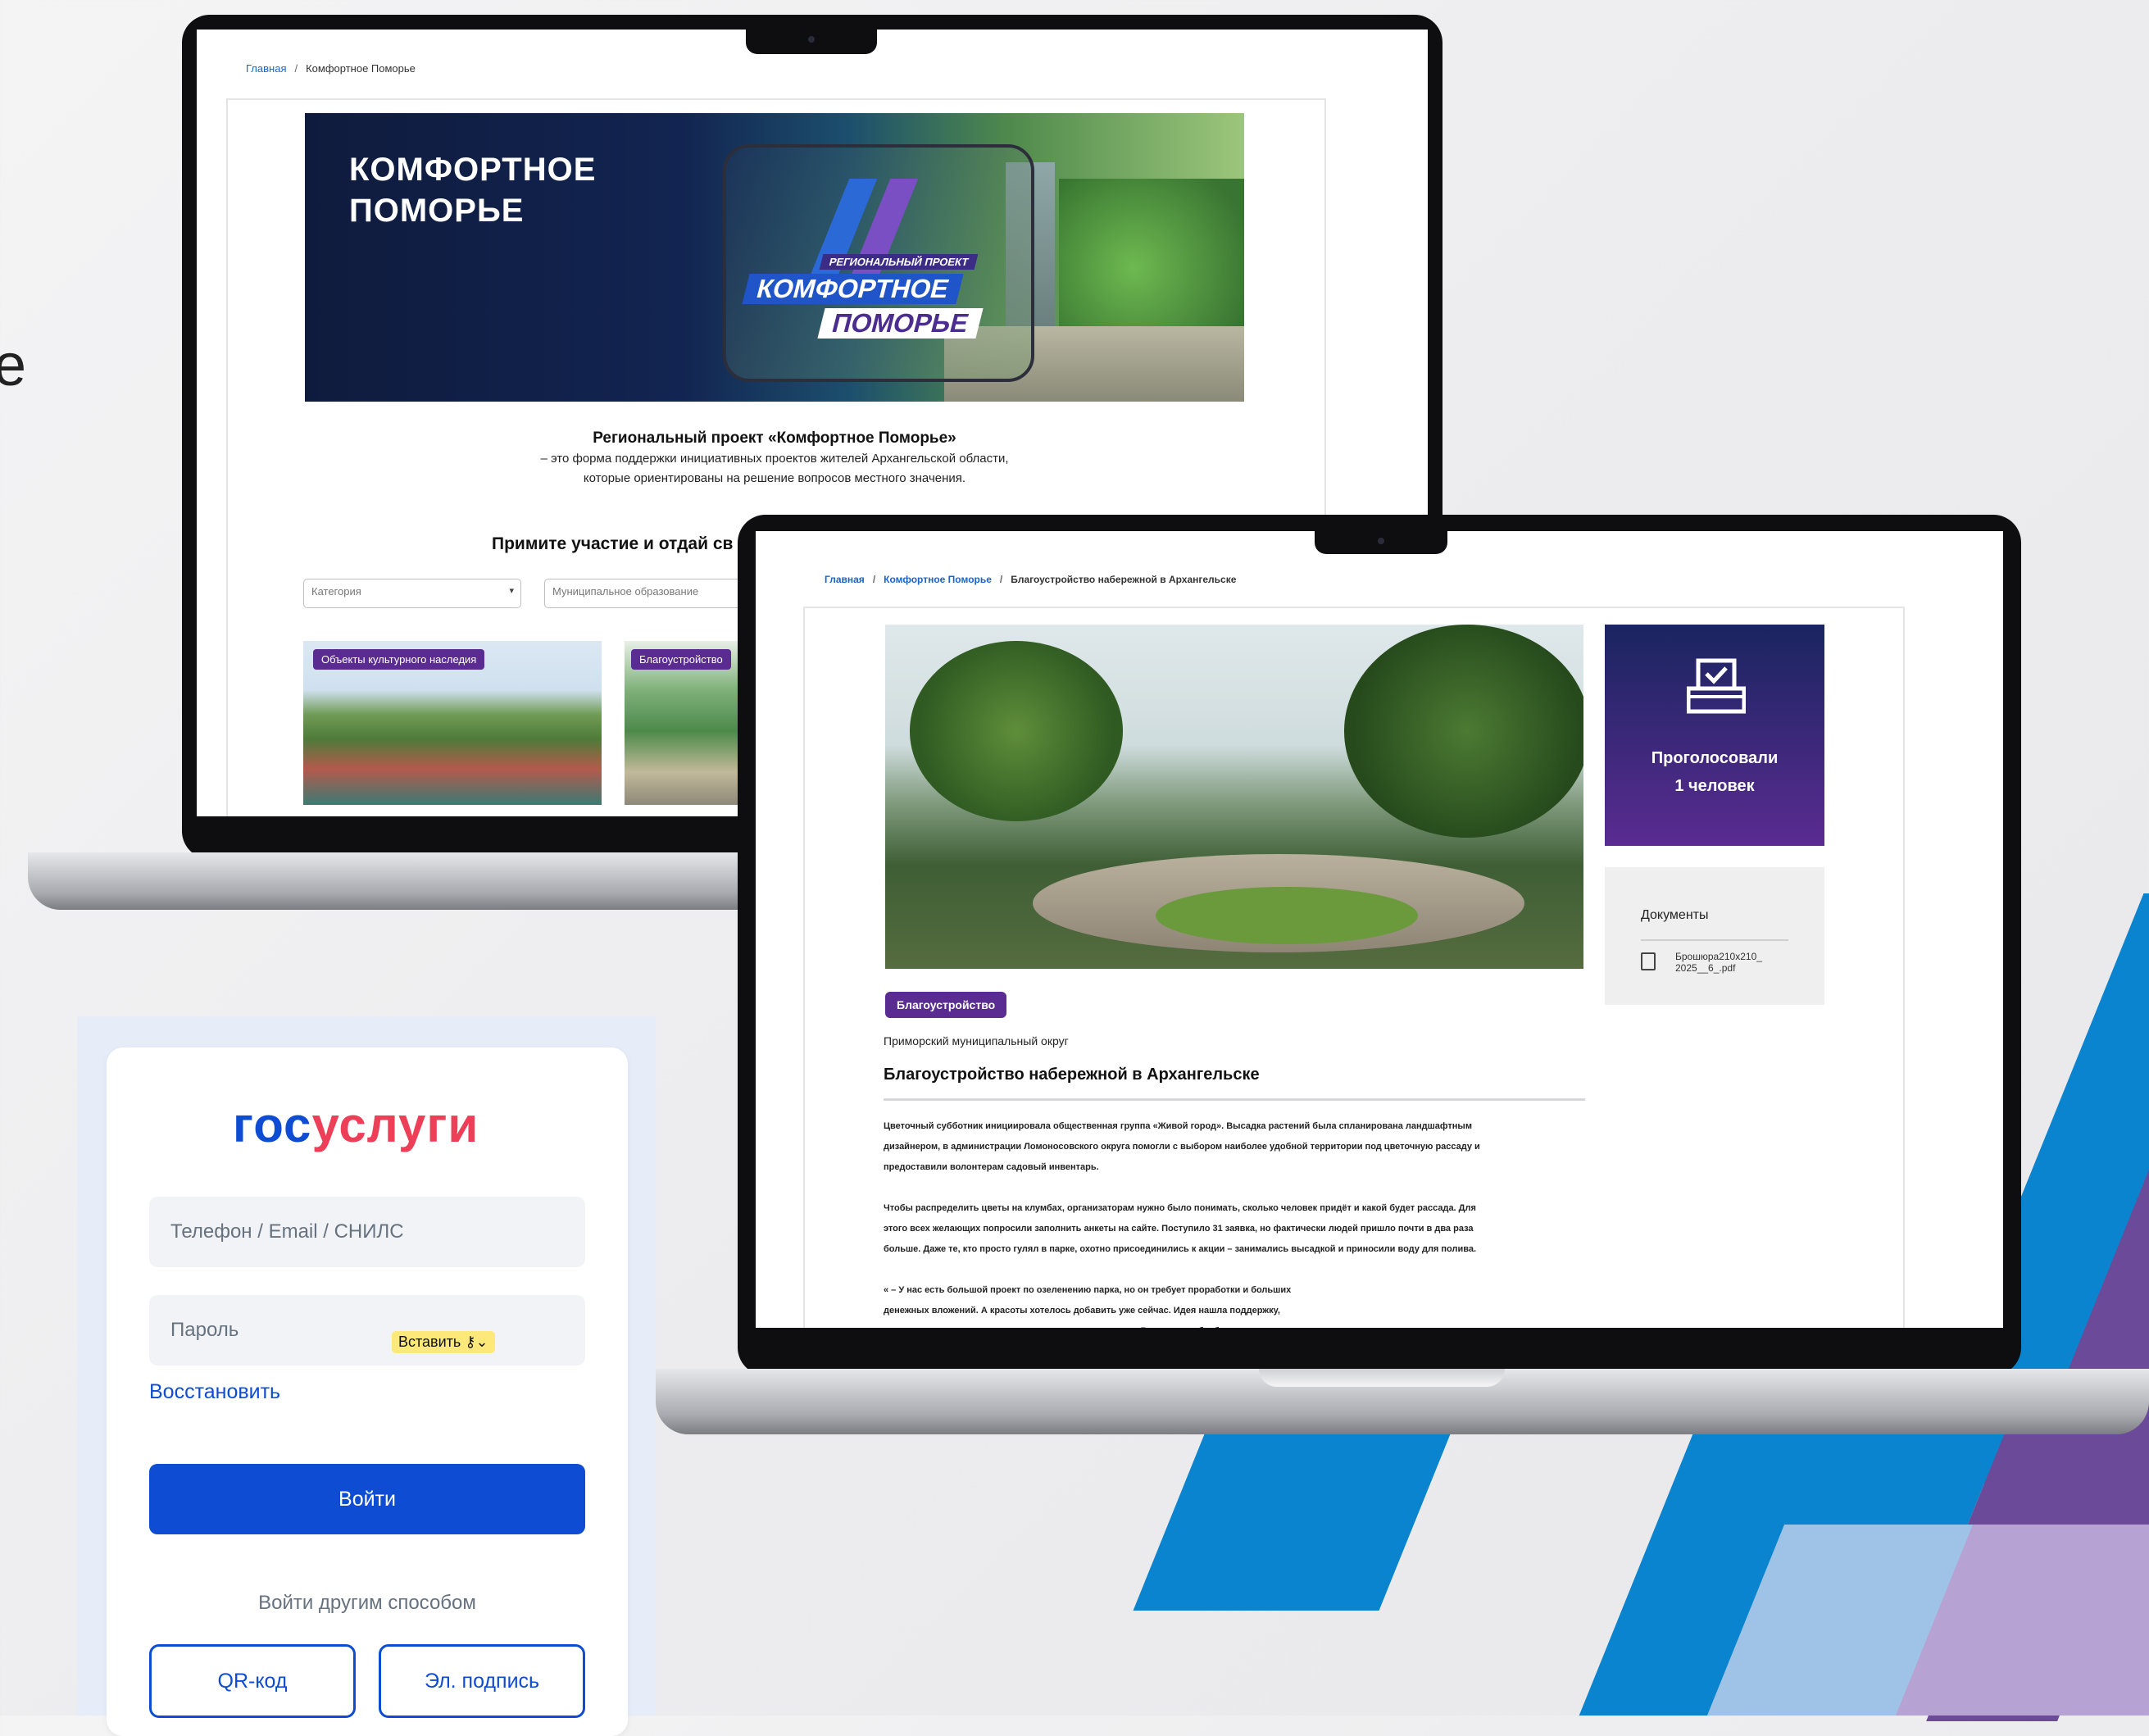 The image size is (2149, 1736). What do you see at coordinates (946, 1005) in the screenshot?
I see `category-tag: Благоустройство` at bounding box center [946, 1005].